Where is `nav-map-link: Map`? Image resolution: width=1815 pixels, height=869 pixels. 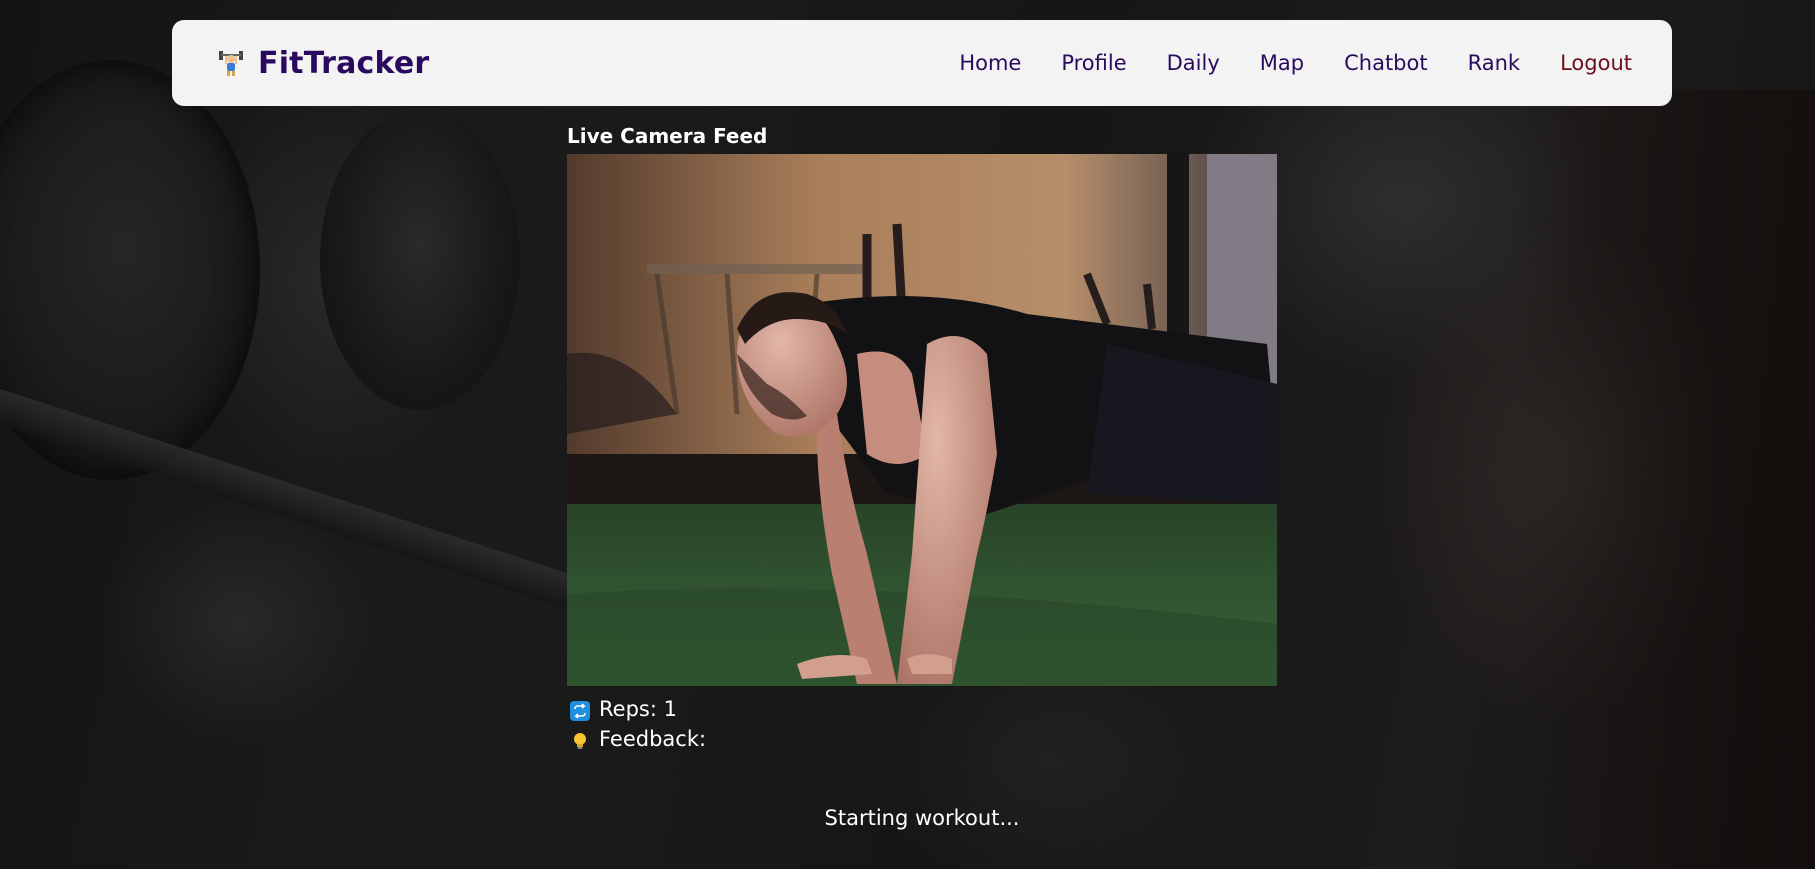
nav-map-link: Map is located at coordinates (1282, 63).